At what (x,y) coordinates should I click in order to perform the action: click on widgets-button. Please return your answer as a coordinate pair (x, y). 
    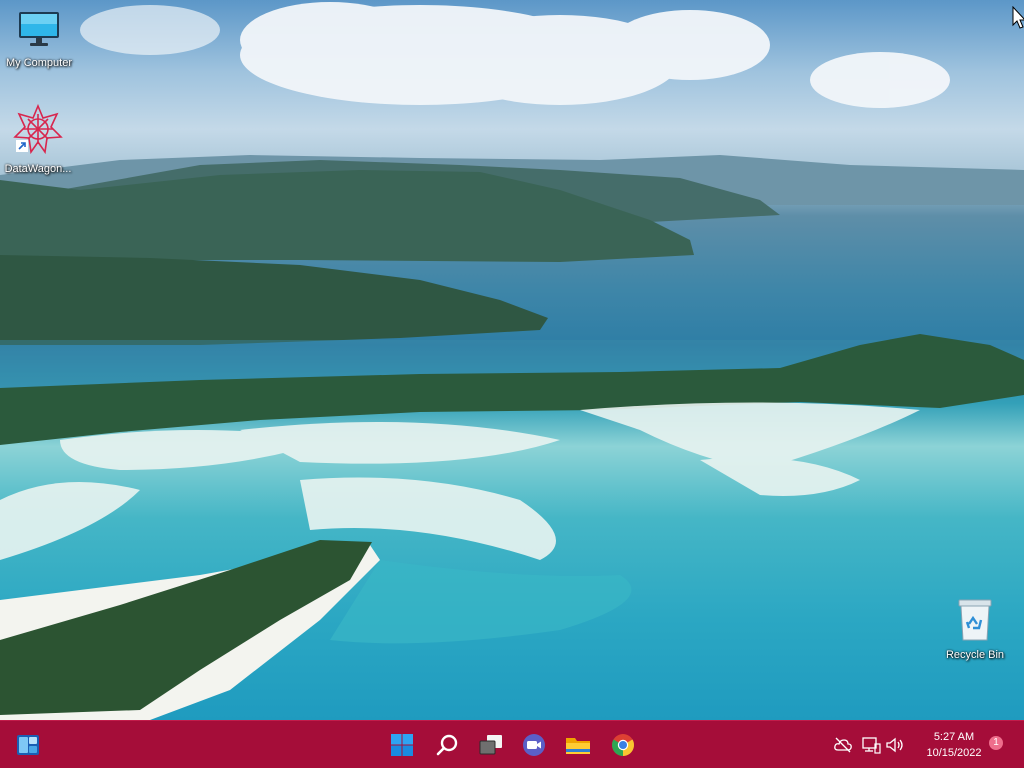
    Looking at the image, I should click on (28, 745).